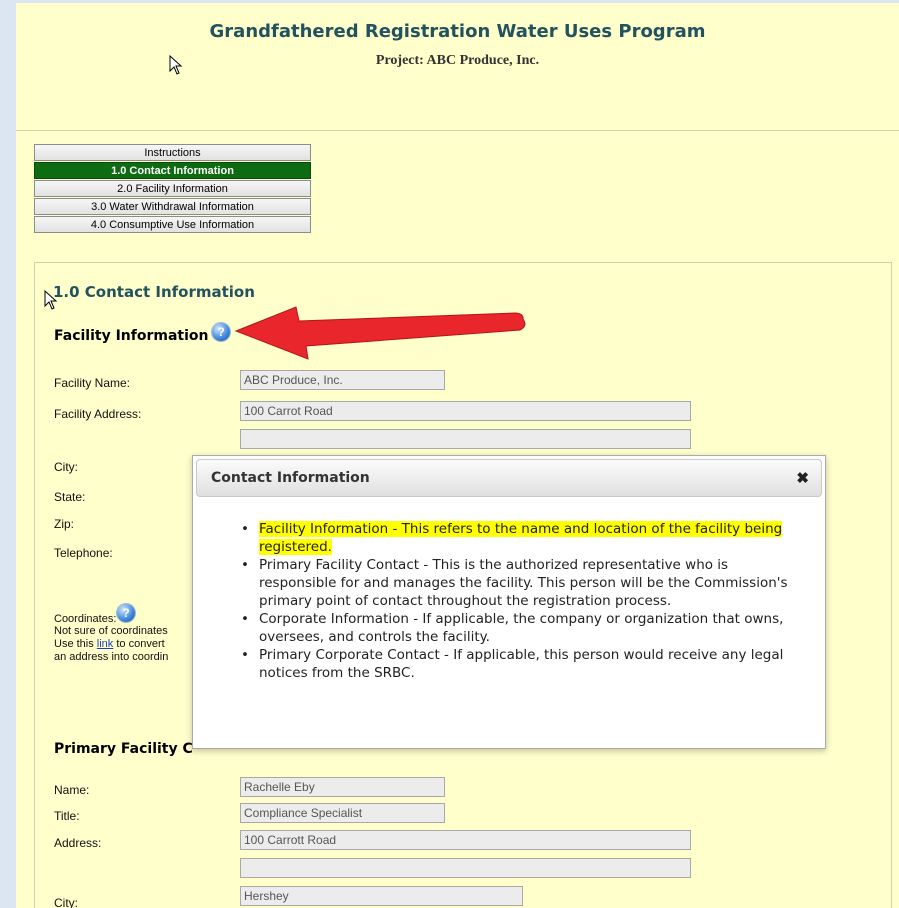 This screenshot has height=908, width=899. What do you see at coordinates (381, 896) in the screenshot?
I see `contact-city-input: Hershey` at bounding box center [381, 896].